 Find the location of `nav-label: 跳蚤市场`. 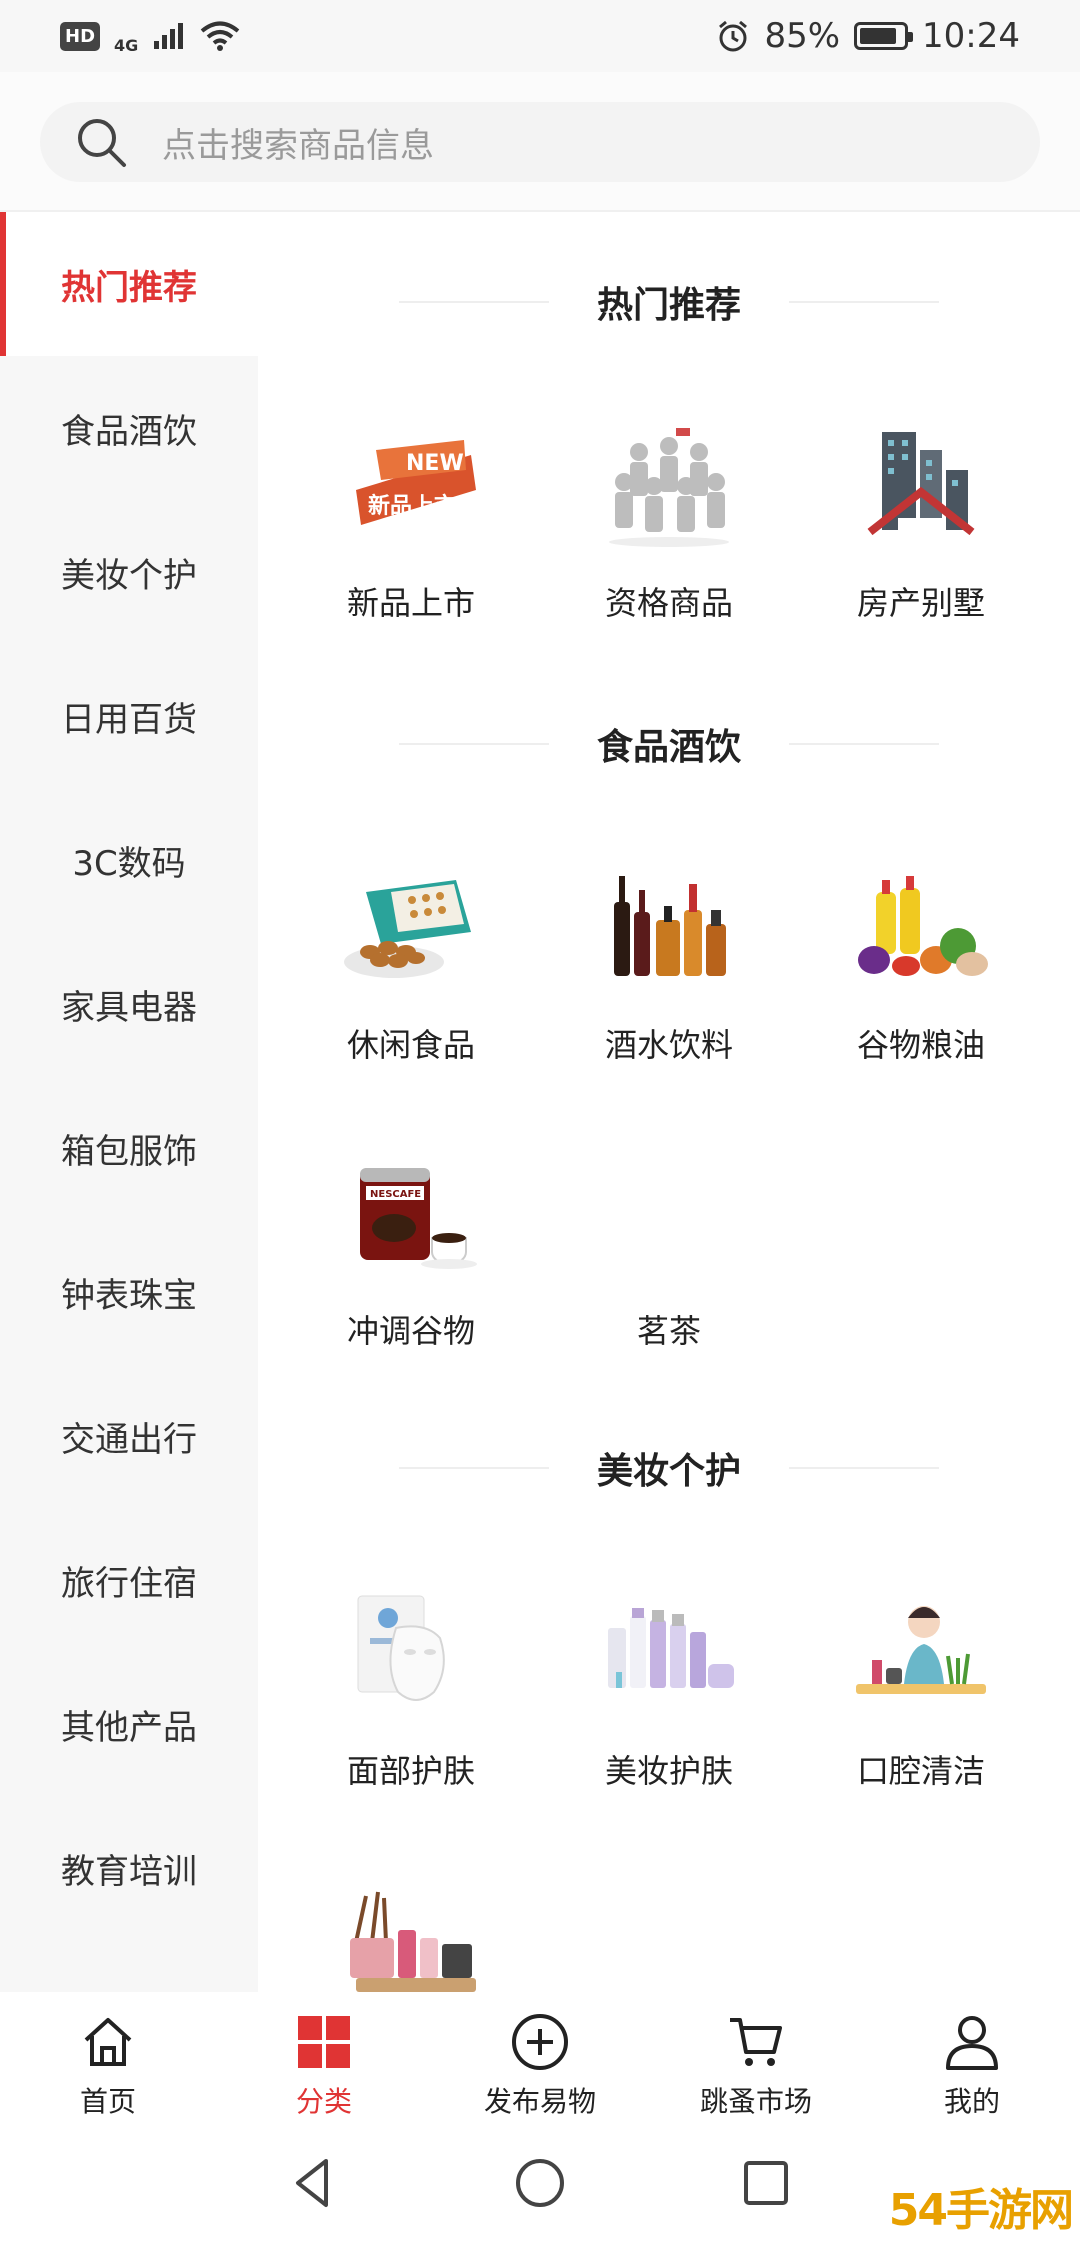

nav-label: 跳蚤市场 is located at coordinates (755, 2101).